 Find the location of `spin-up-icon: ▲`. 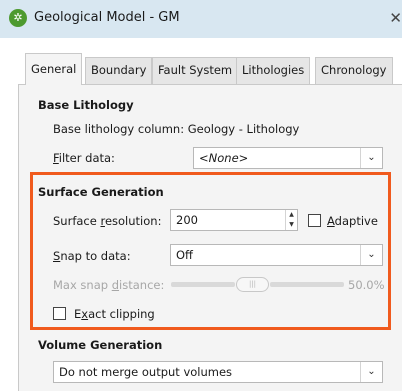

spin-up-icon: ▲ is located at coordinates (291, 215).